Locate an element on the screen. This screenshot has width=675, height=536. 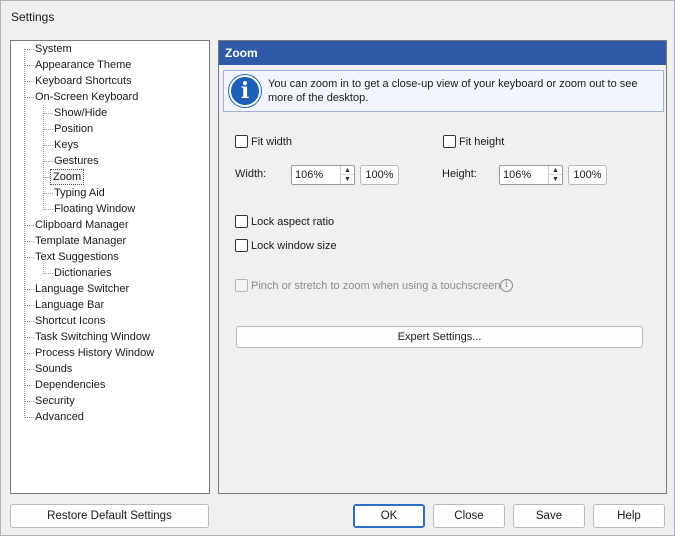
tree-item-clipboard-manager: Clipboard Manager is located at coordinates (82, 225).